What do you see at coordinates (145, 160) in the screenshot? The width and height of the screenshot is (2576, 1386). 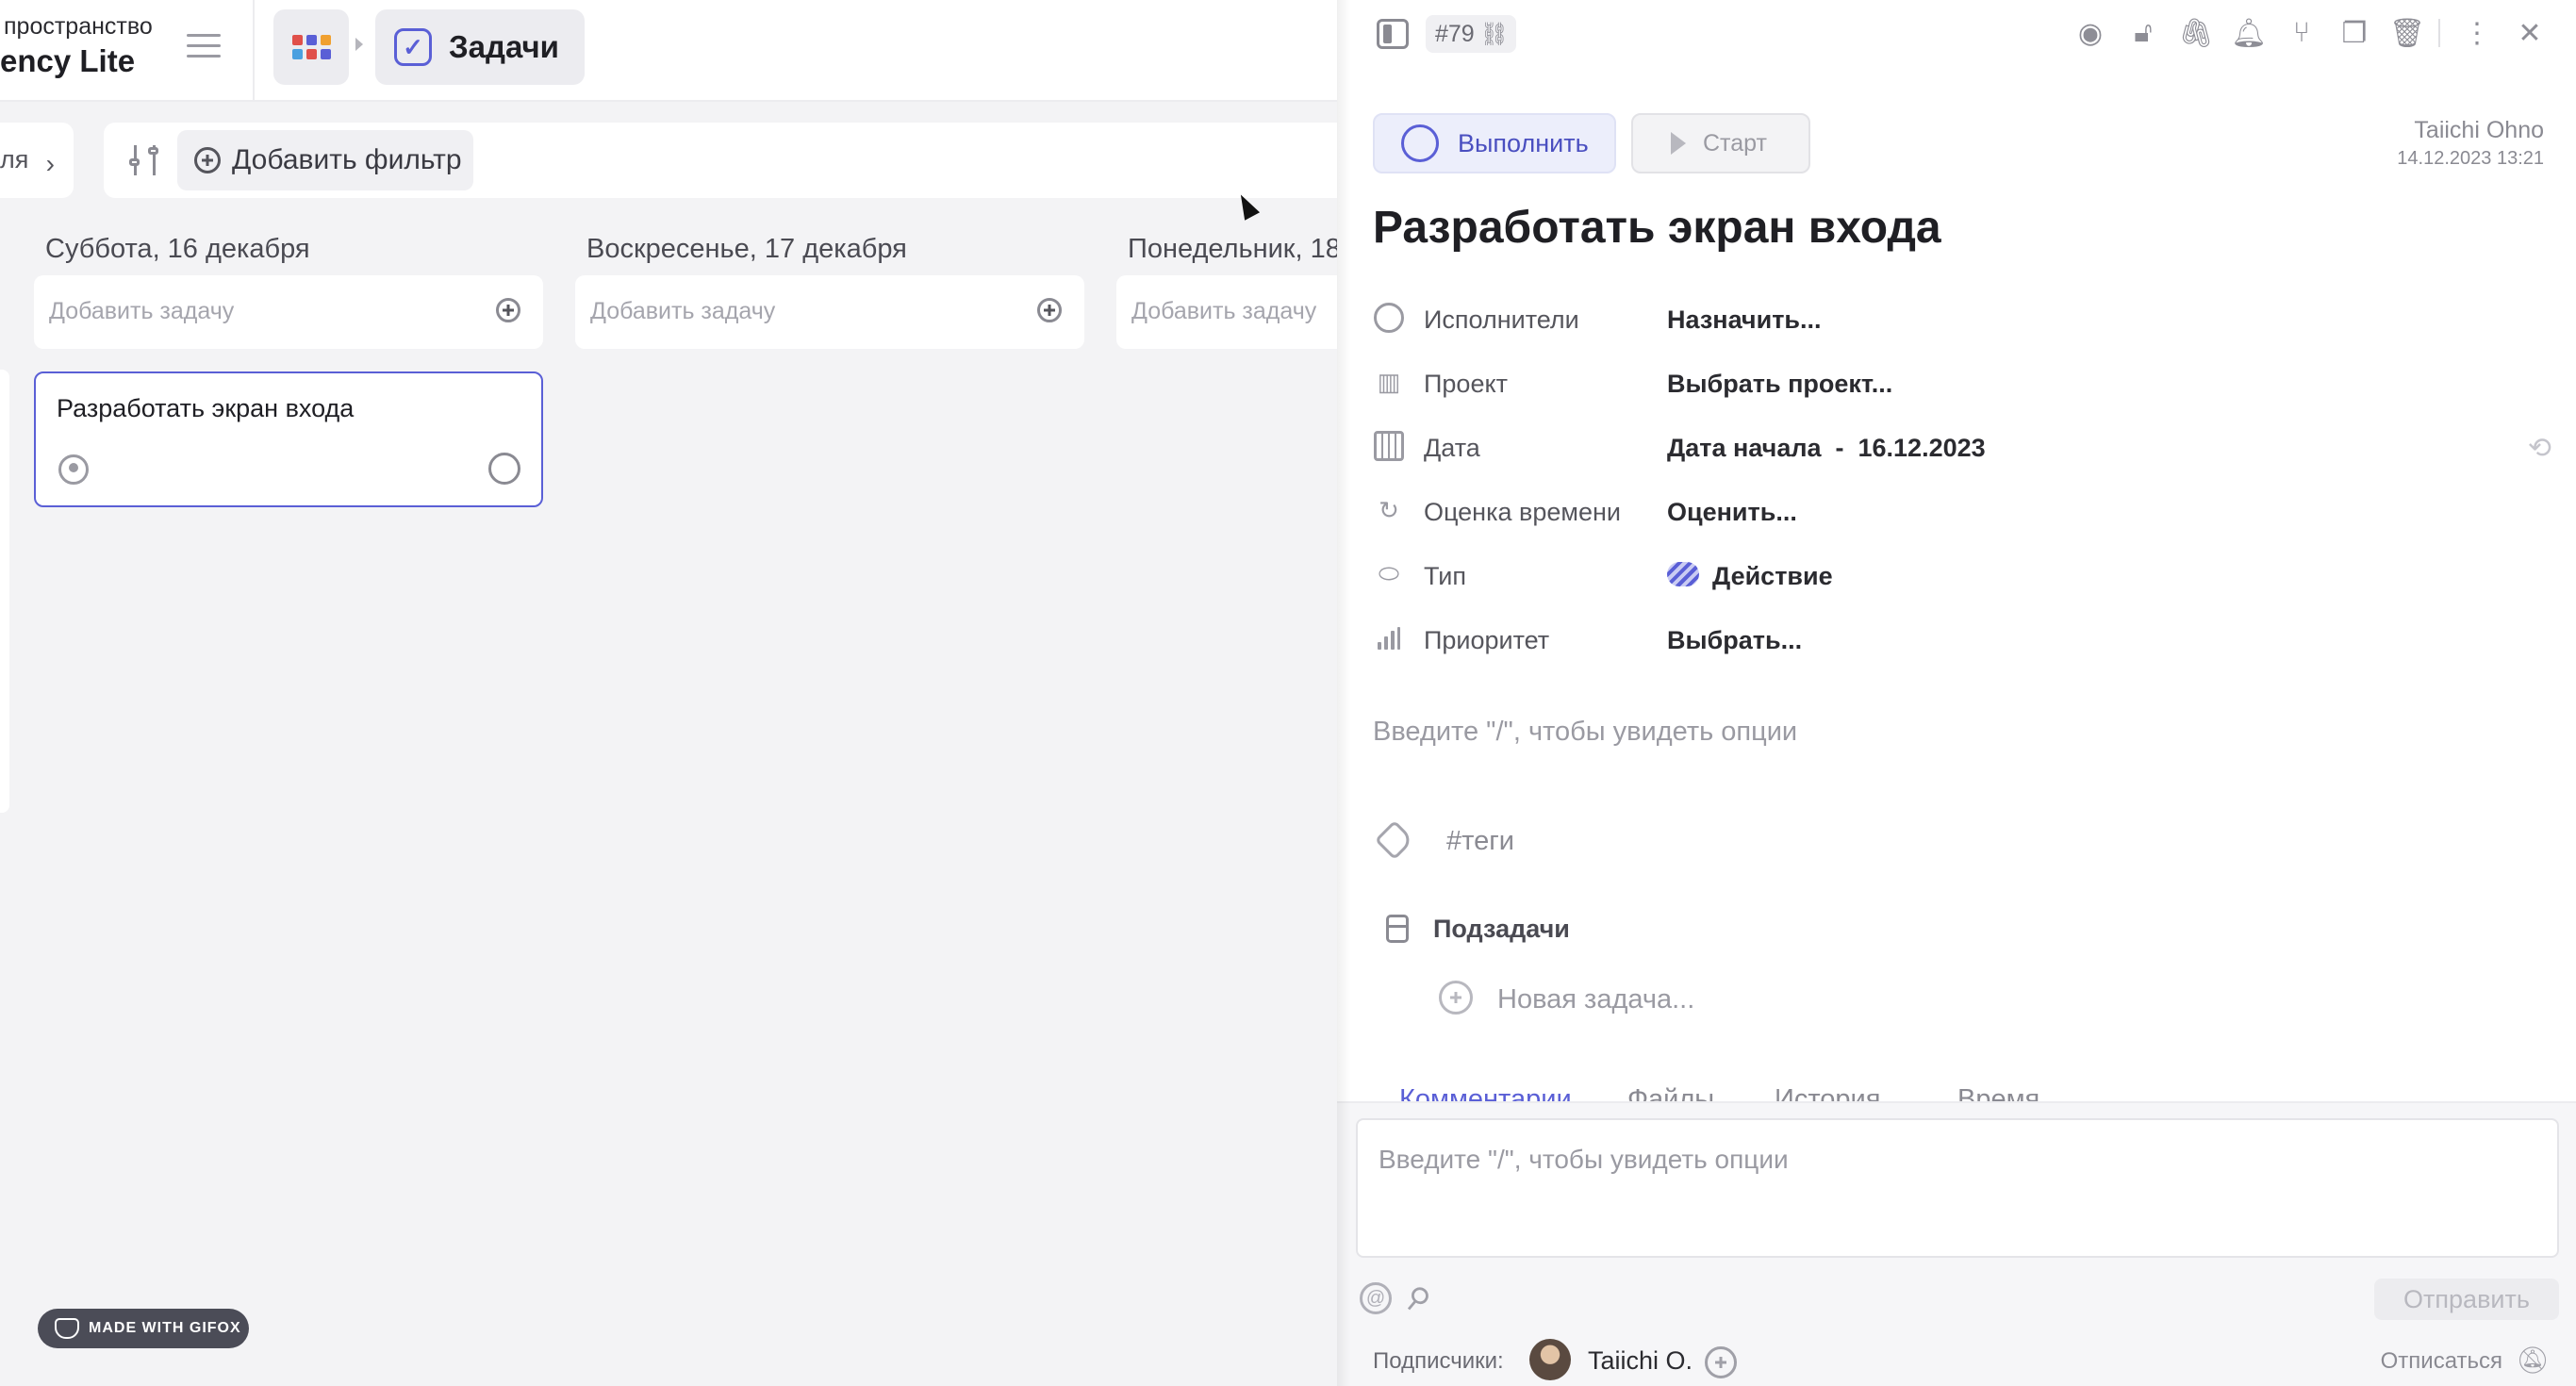 I see `filter-settings-icon` at bounding box center [145, 160].